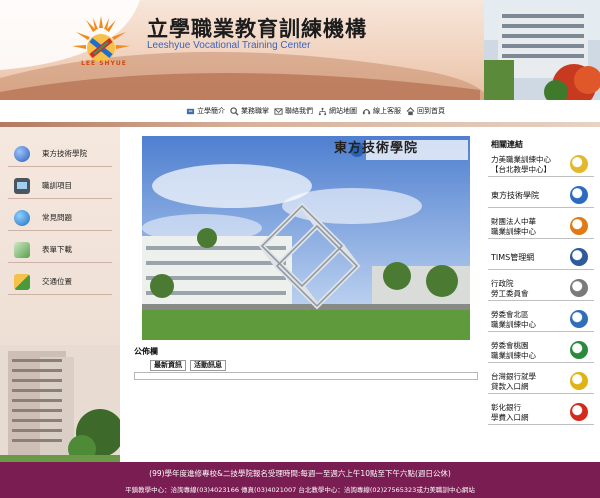 This screenshot has height=498, width=600. Describe the element at coordinates (541, 412) in the screenshot. I see `related-link-chb: 彰化銀行 學費入口網` at that location.